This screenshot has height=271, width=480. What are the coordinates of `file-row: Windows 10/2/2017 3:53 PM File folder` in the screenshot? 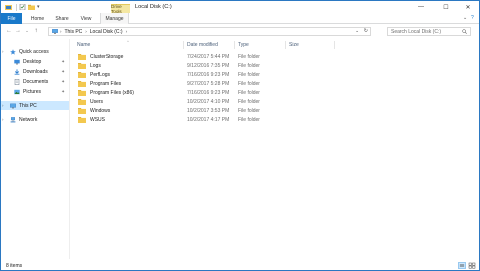 It's located at (205, 111).